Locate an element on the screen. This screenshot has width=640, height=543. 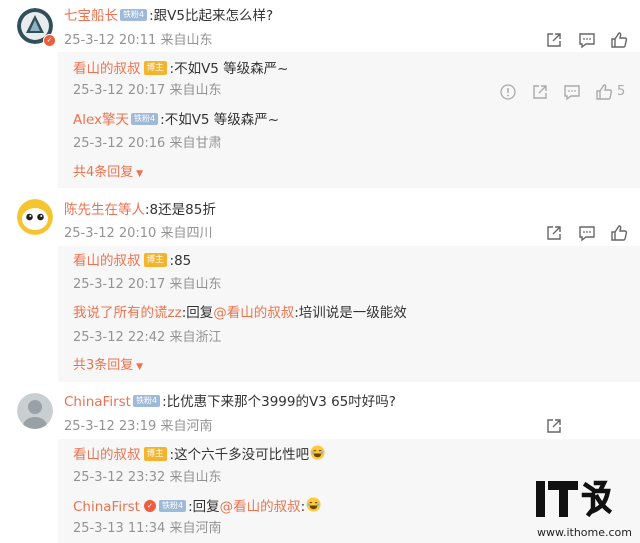
expand-replies-link: 共4条回复 ▼ is located at coordinates (108, 173).